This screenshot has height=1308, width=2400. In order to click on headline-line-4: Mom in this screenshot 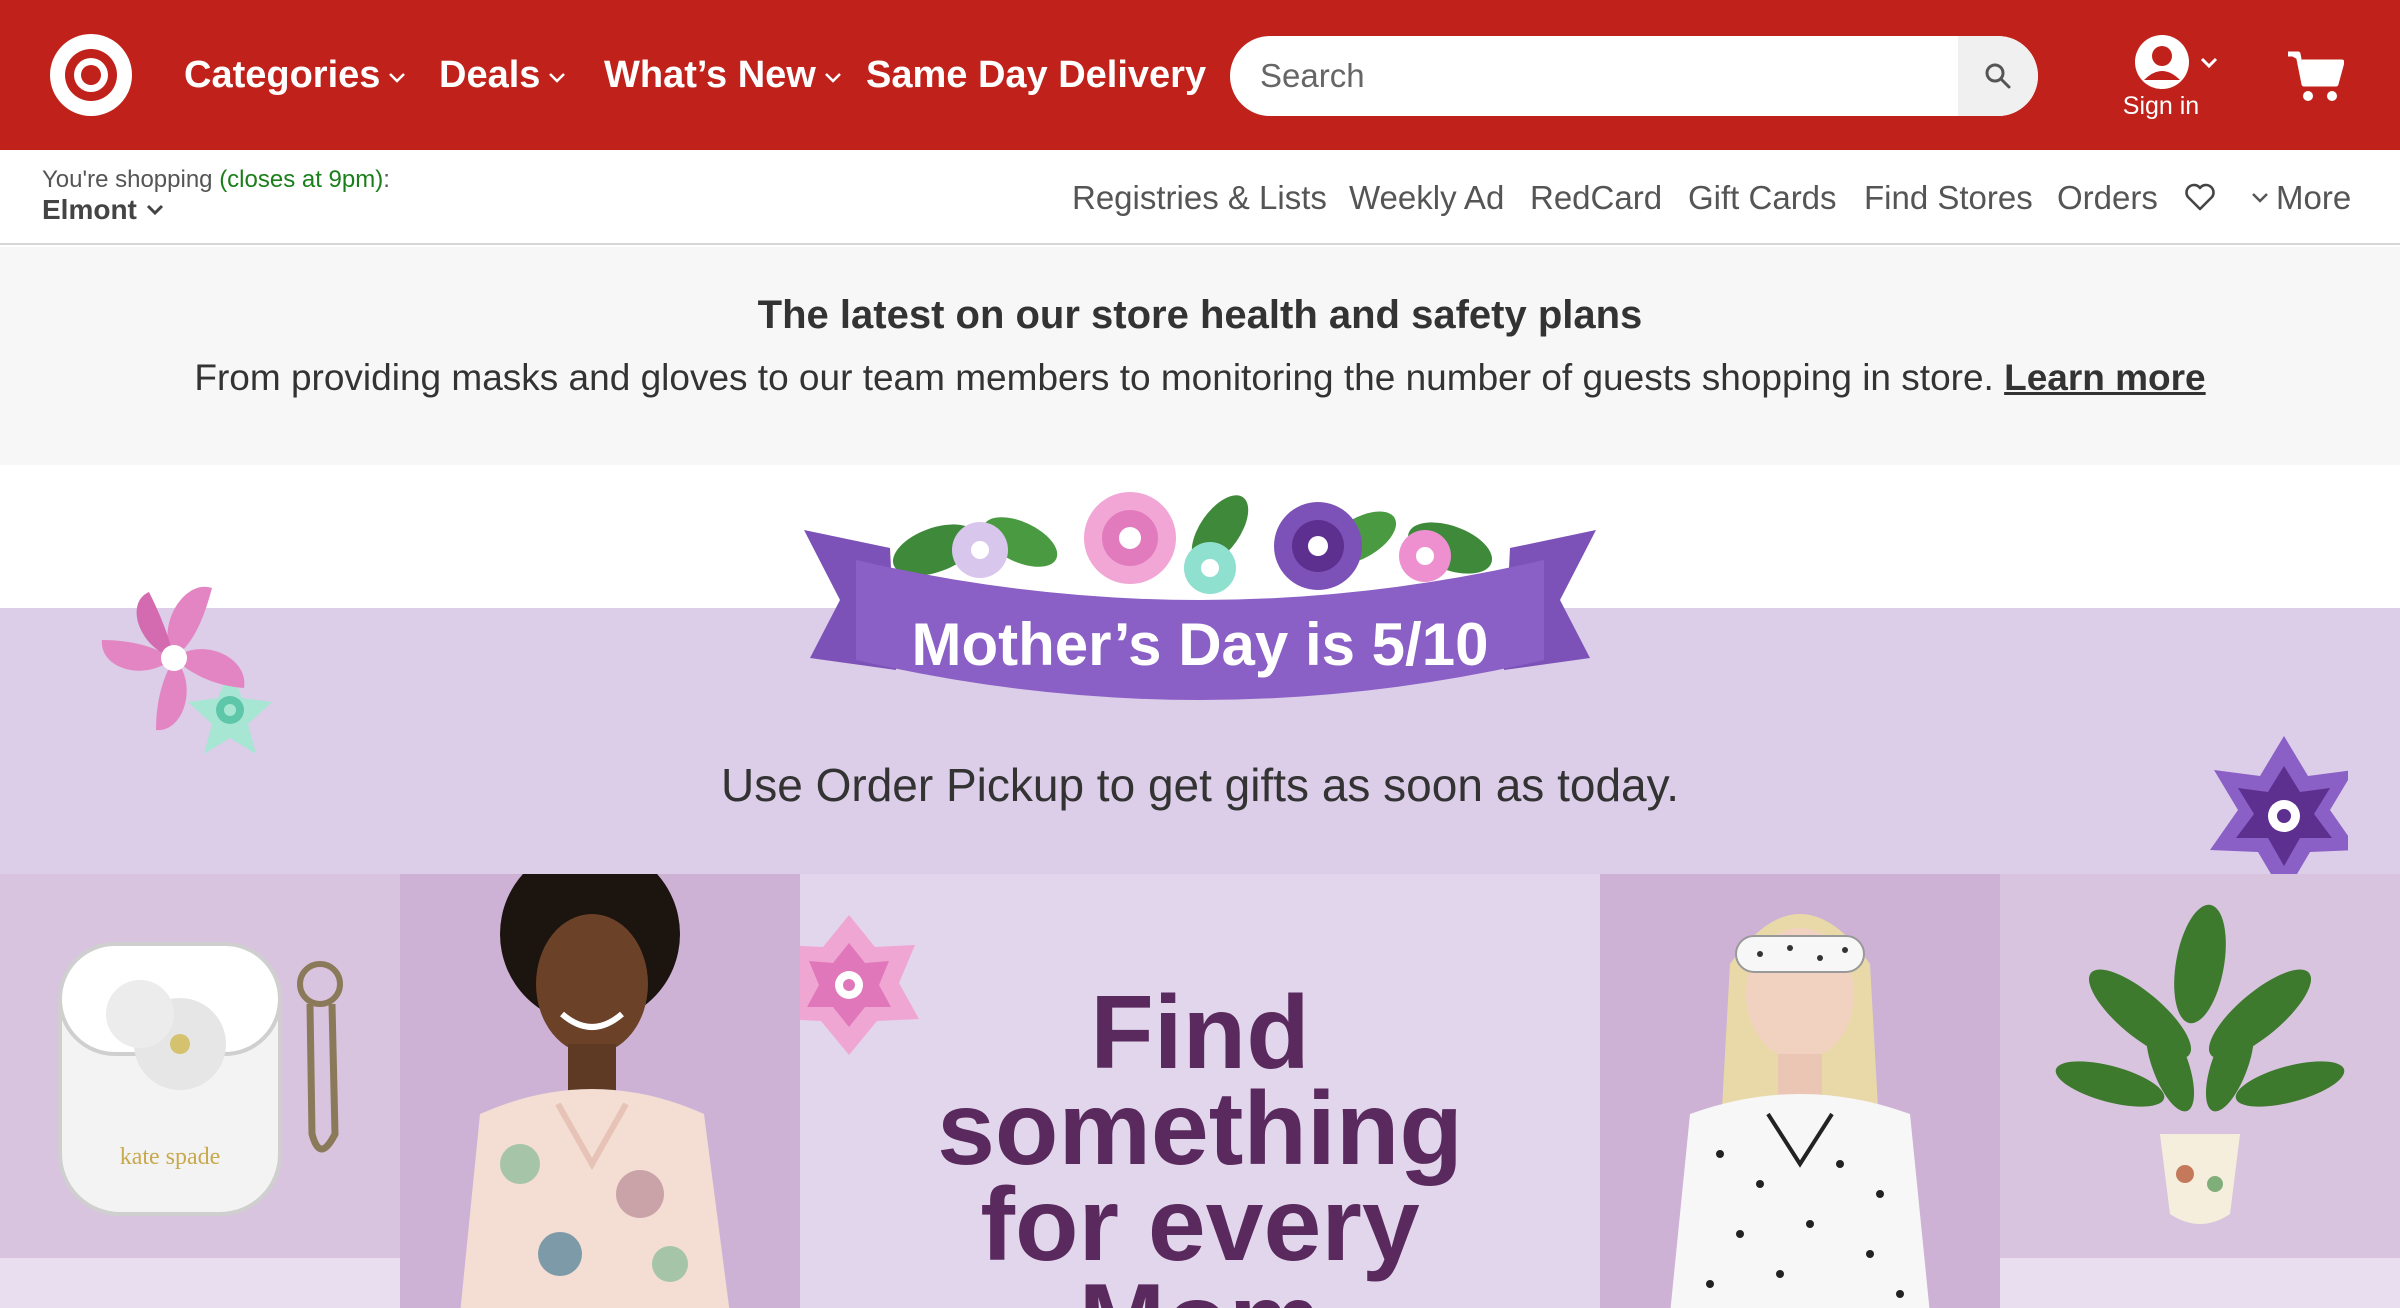, I will do `click(1200, 1288)`.